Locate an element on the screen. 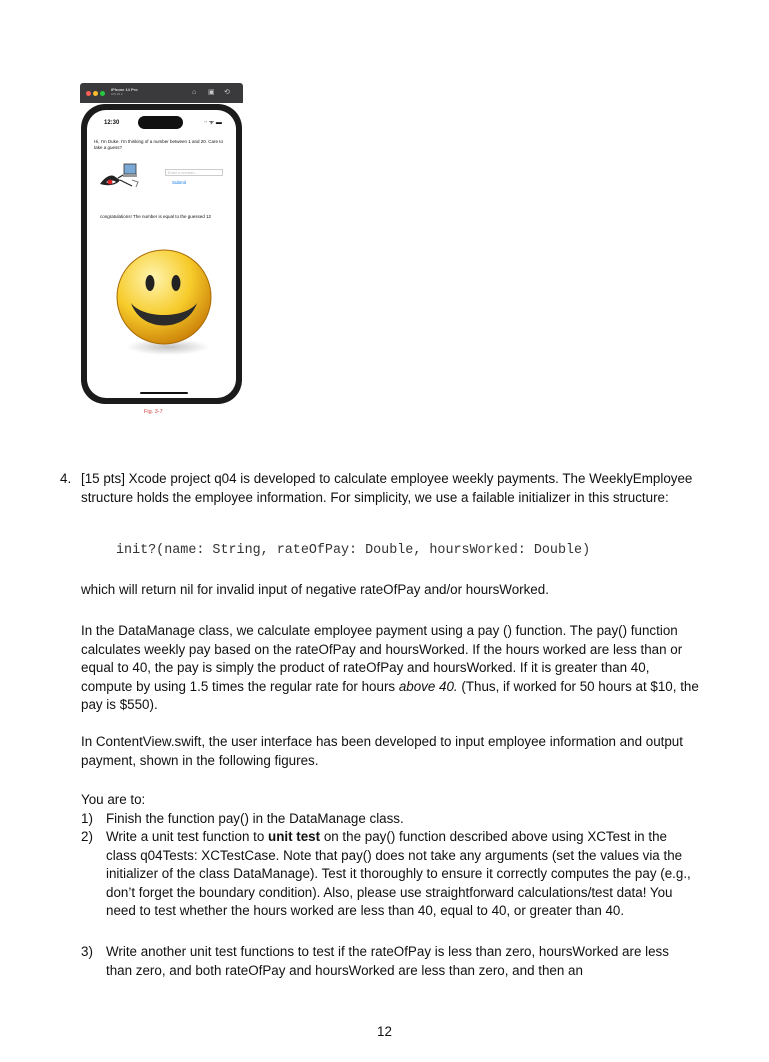 The width and height of the screenshot is (769, 1062). status-icons: ᐧᐧ ᯤ ▬ is located at coordinates (213, 123).